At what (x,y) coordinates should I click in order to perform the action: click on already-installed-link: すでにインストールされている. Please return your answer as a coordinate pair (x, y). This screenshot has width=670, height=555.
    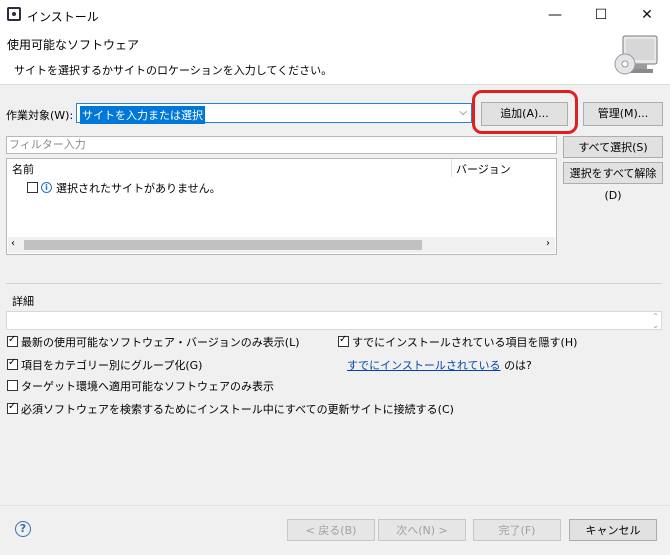
    Looking at the image, I should click on (424, 365).